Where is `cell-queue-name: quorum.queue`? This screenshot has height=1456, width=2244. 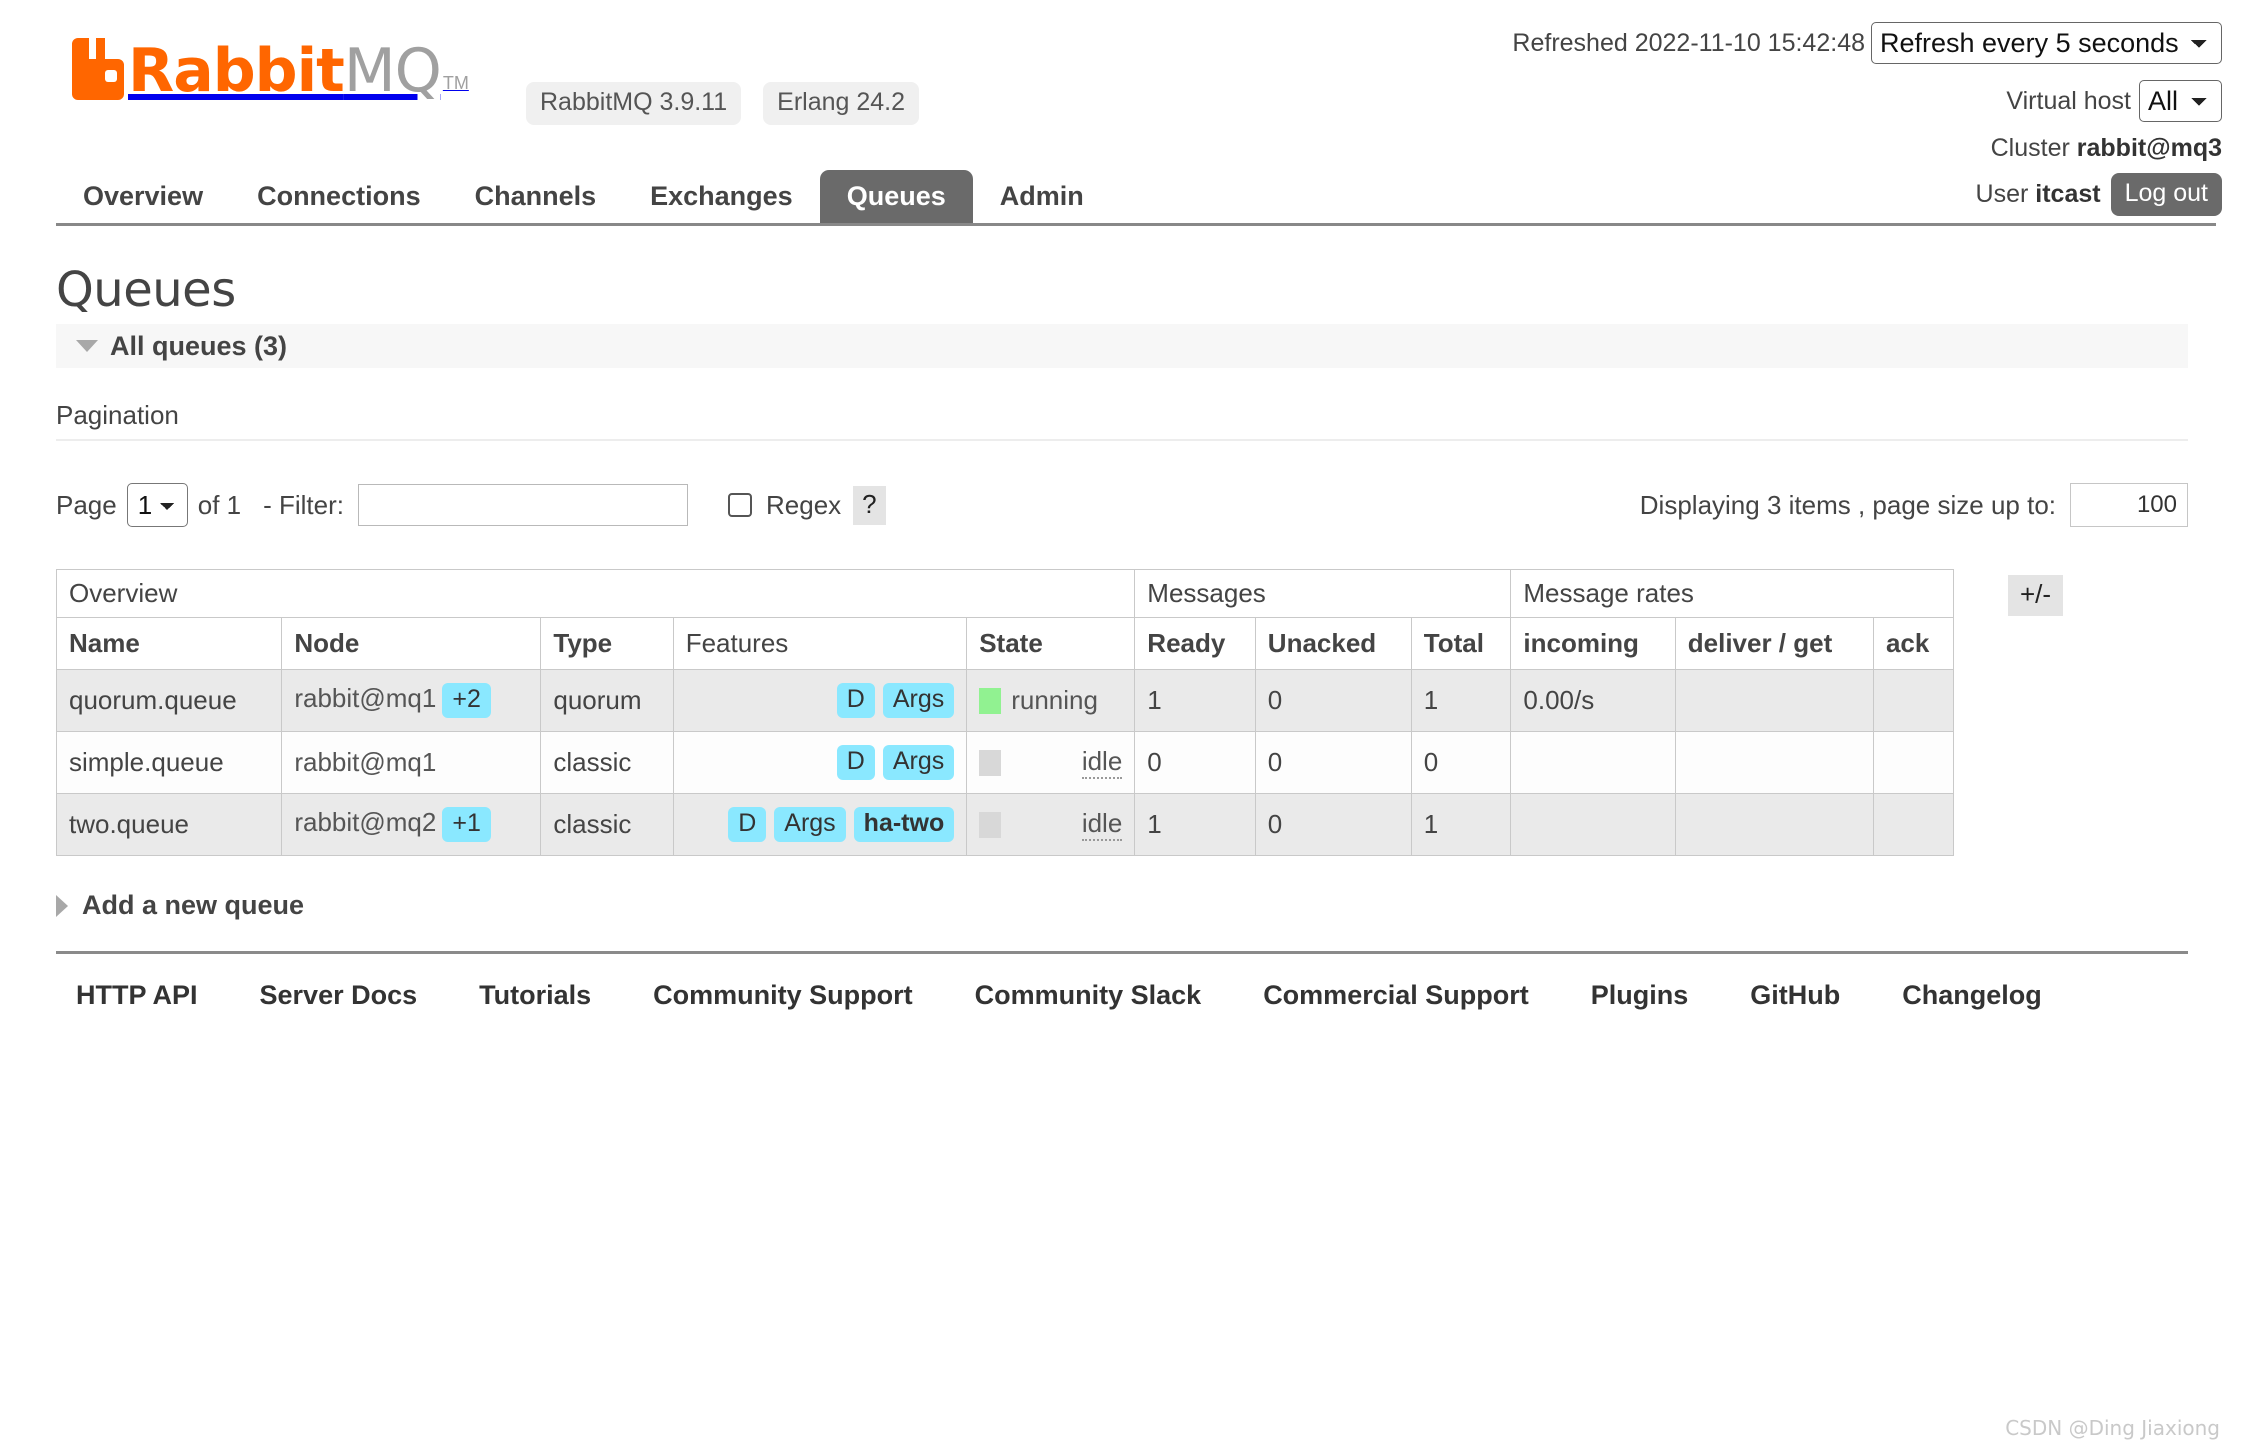 cell-queue-name: quorum.queue is located at coordinates (169, 700).